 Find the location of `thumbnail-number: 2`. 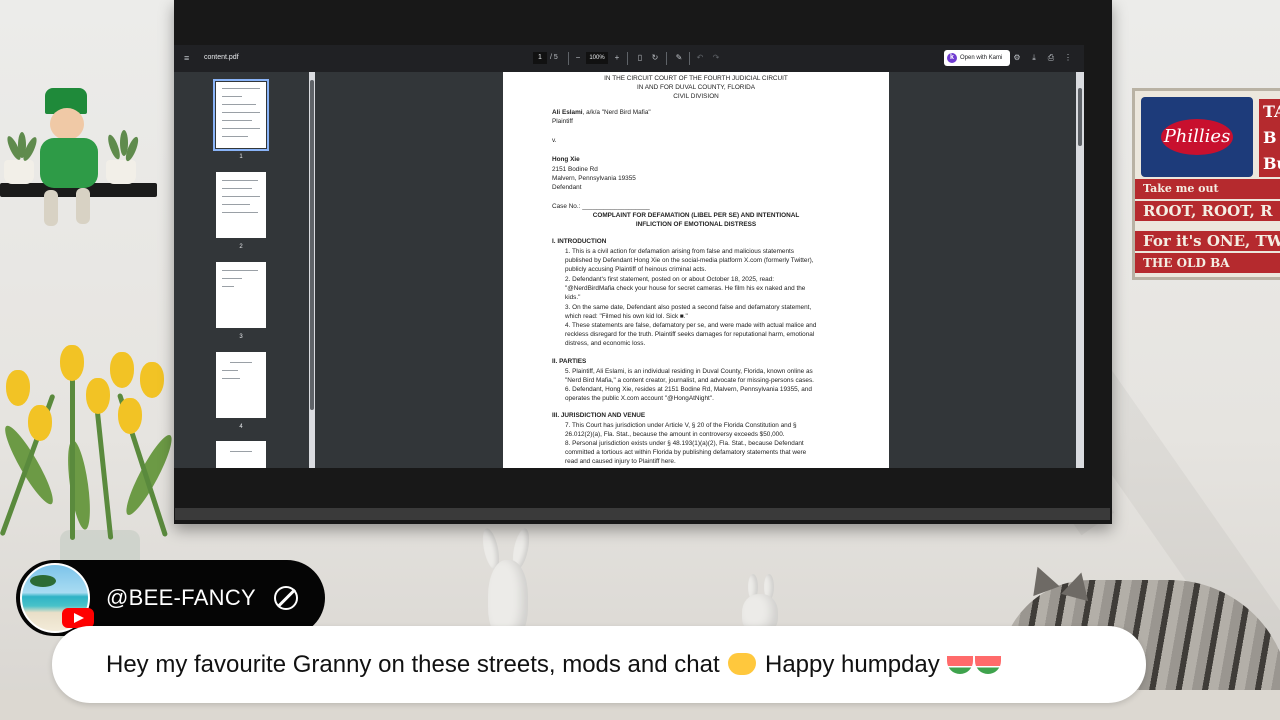

thumbnail-number: 2 is located at coordinates (241, 247).